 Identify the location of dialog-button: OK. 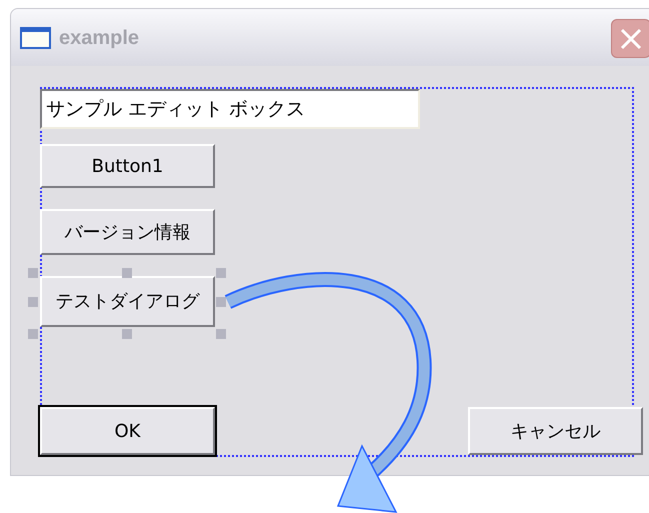
(127, 431).